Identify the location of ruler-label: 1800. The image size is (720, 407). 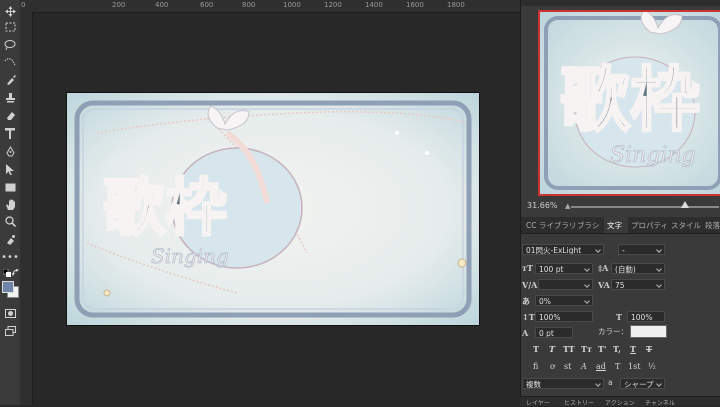
(456, 5).